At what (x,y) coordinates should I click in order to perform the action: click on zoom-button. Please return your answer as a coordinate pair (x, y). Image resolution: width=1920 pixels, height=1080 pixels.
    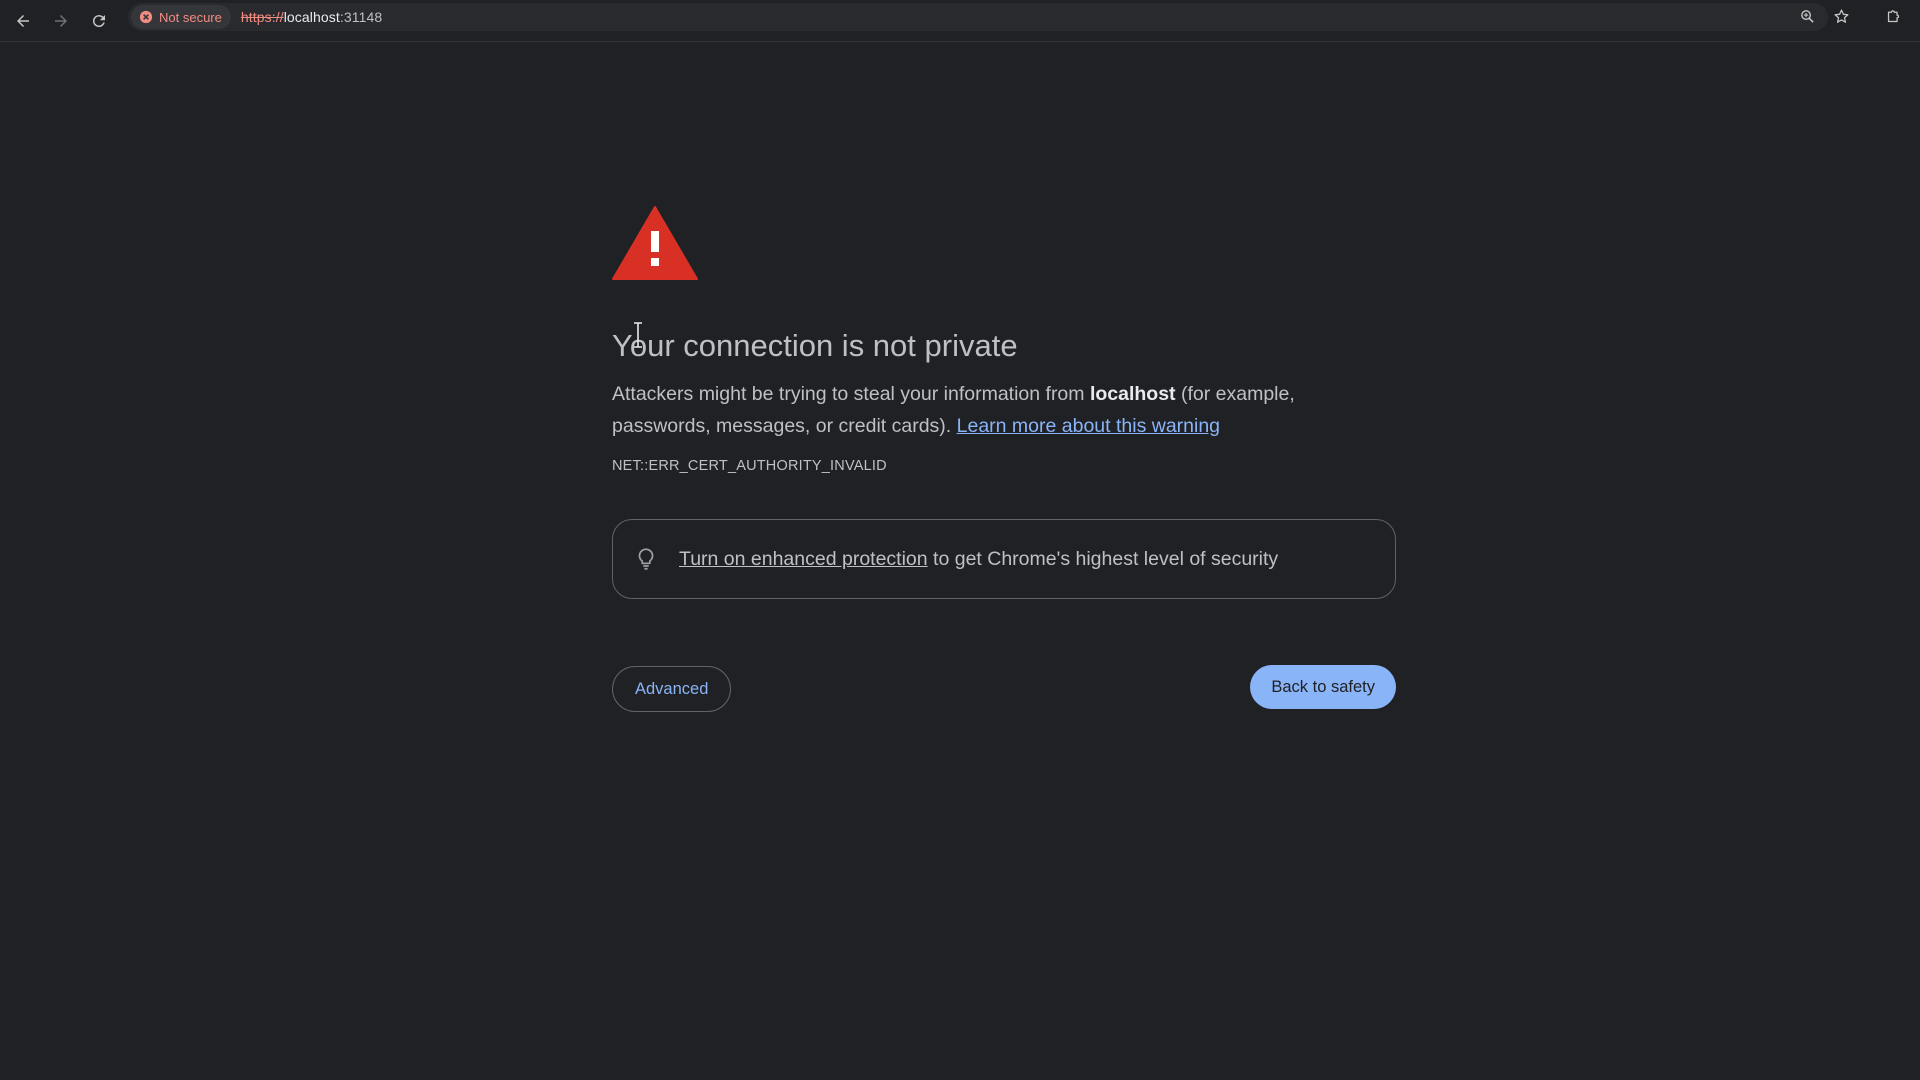
    Looking at the image, I should click on (1807, 16).